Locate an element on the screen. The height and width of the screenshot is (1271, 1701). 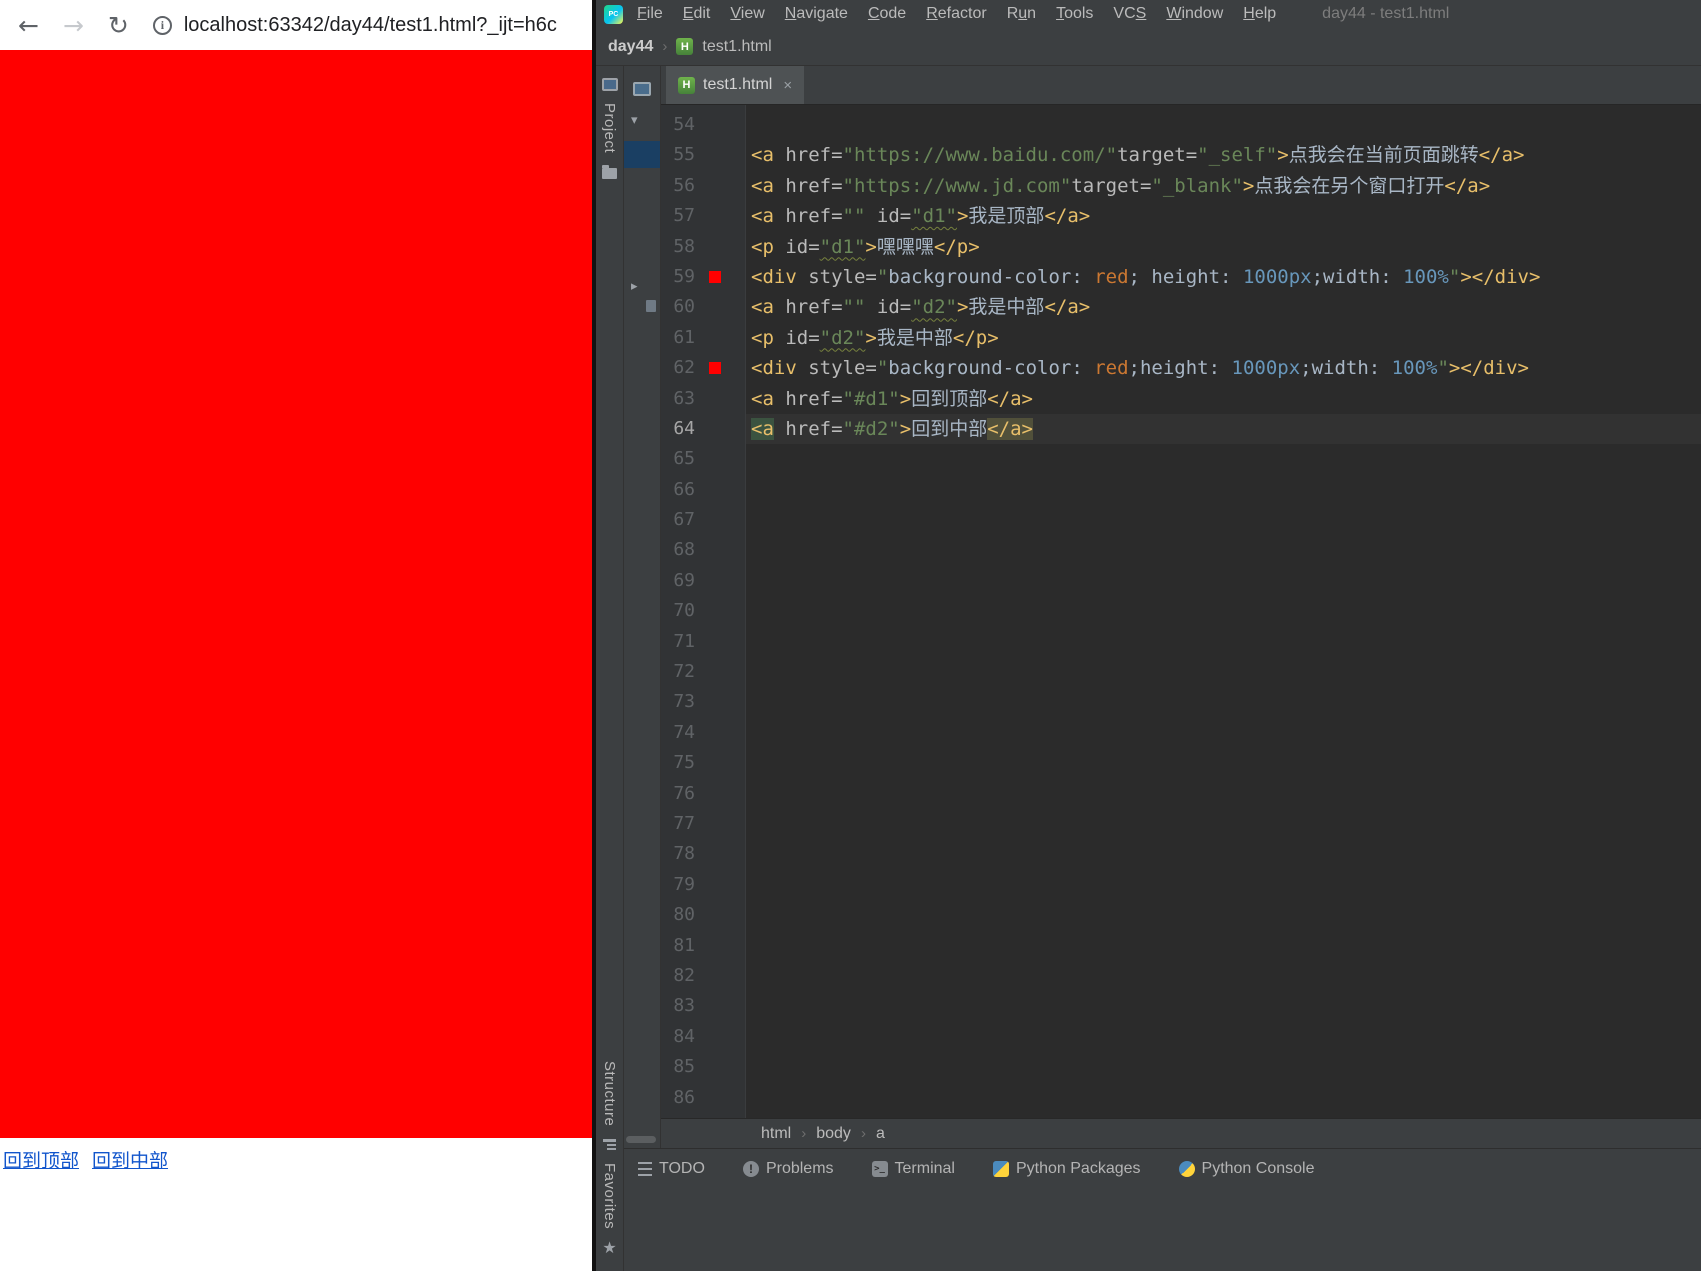
reload-icon: ↻ is located at coordinates (118, 25).